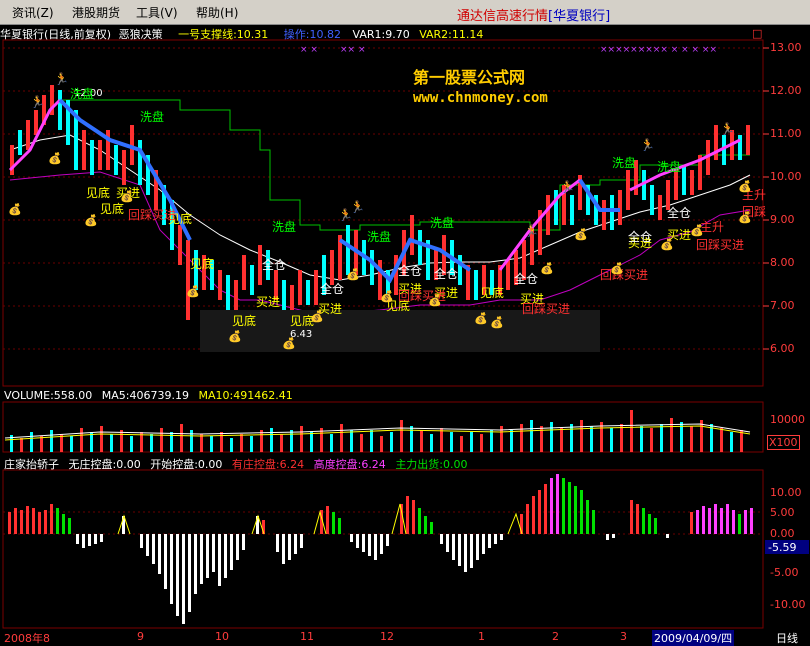 The width and height of the screenshot is (810, 646). Describe the element at coordinates (786, 176) in the screenshot. I see `price-tick-10: 10.00` at that location.